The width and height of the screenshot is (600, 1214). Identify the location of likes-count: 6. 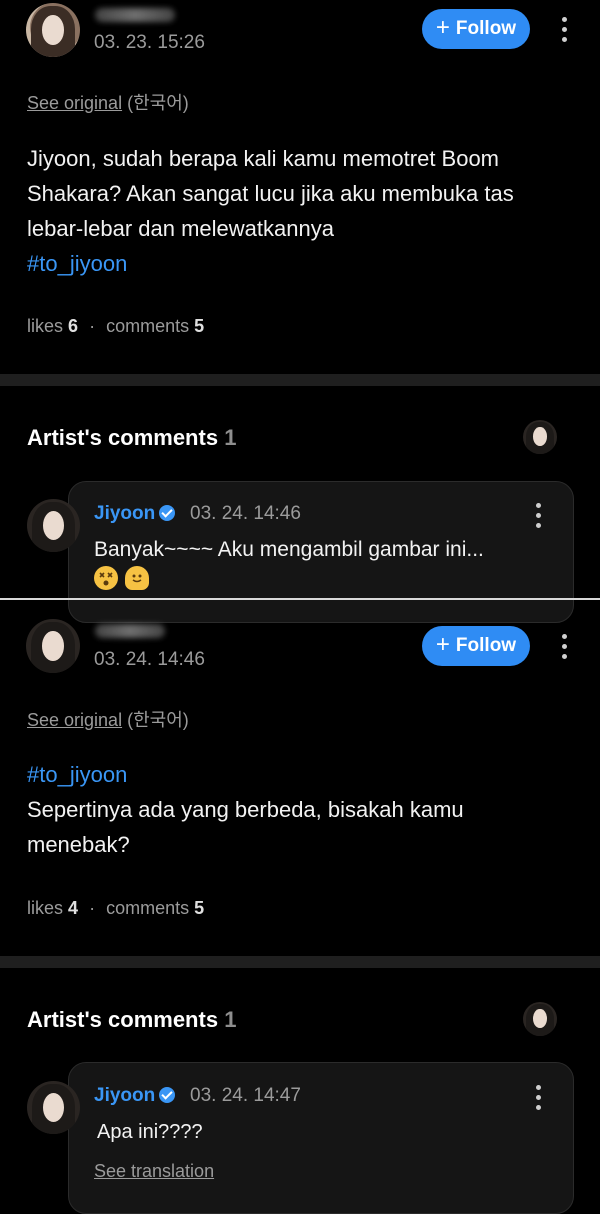
(73, 326).